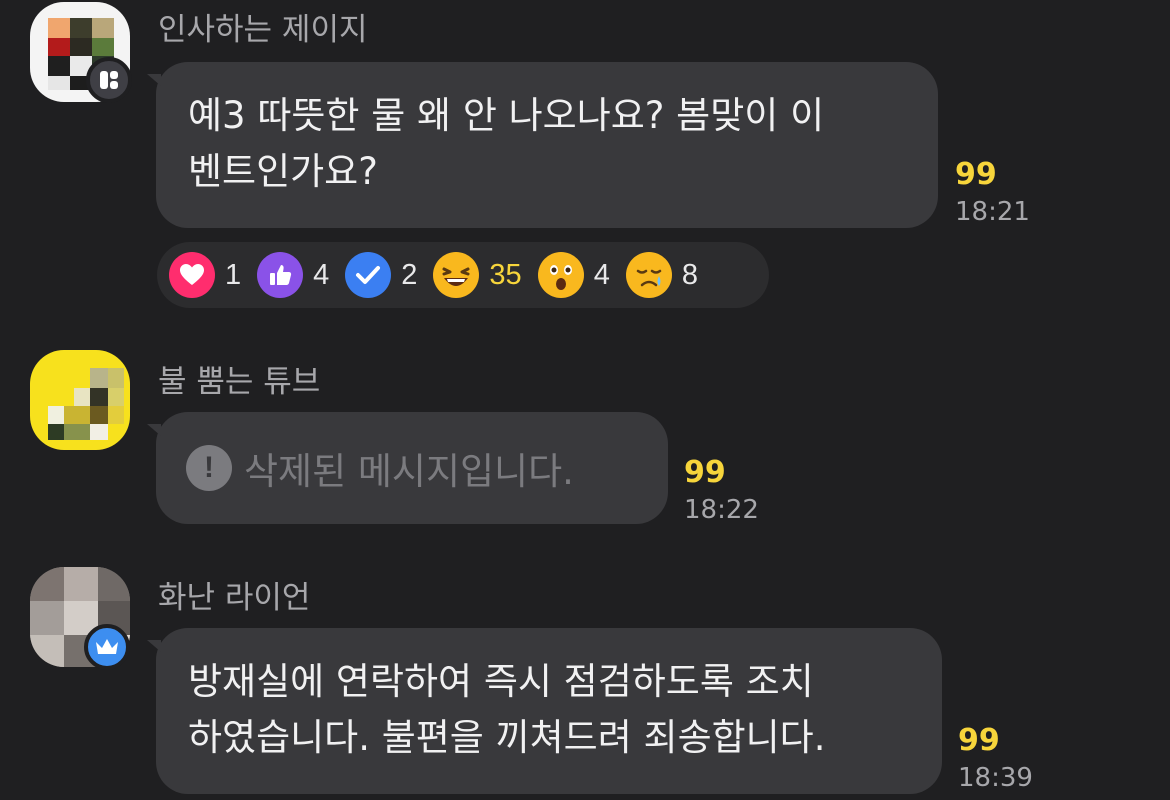 This screenshot has width=1170, height=800. Describe the element at coordinates (542, 145) in the screenshot. I see `message-bubble: 예3 따뜻한 물 왜 안 나오나요? 봄맞이 이 벤트인가요?` at that location.